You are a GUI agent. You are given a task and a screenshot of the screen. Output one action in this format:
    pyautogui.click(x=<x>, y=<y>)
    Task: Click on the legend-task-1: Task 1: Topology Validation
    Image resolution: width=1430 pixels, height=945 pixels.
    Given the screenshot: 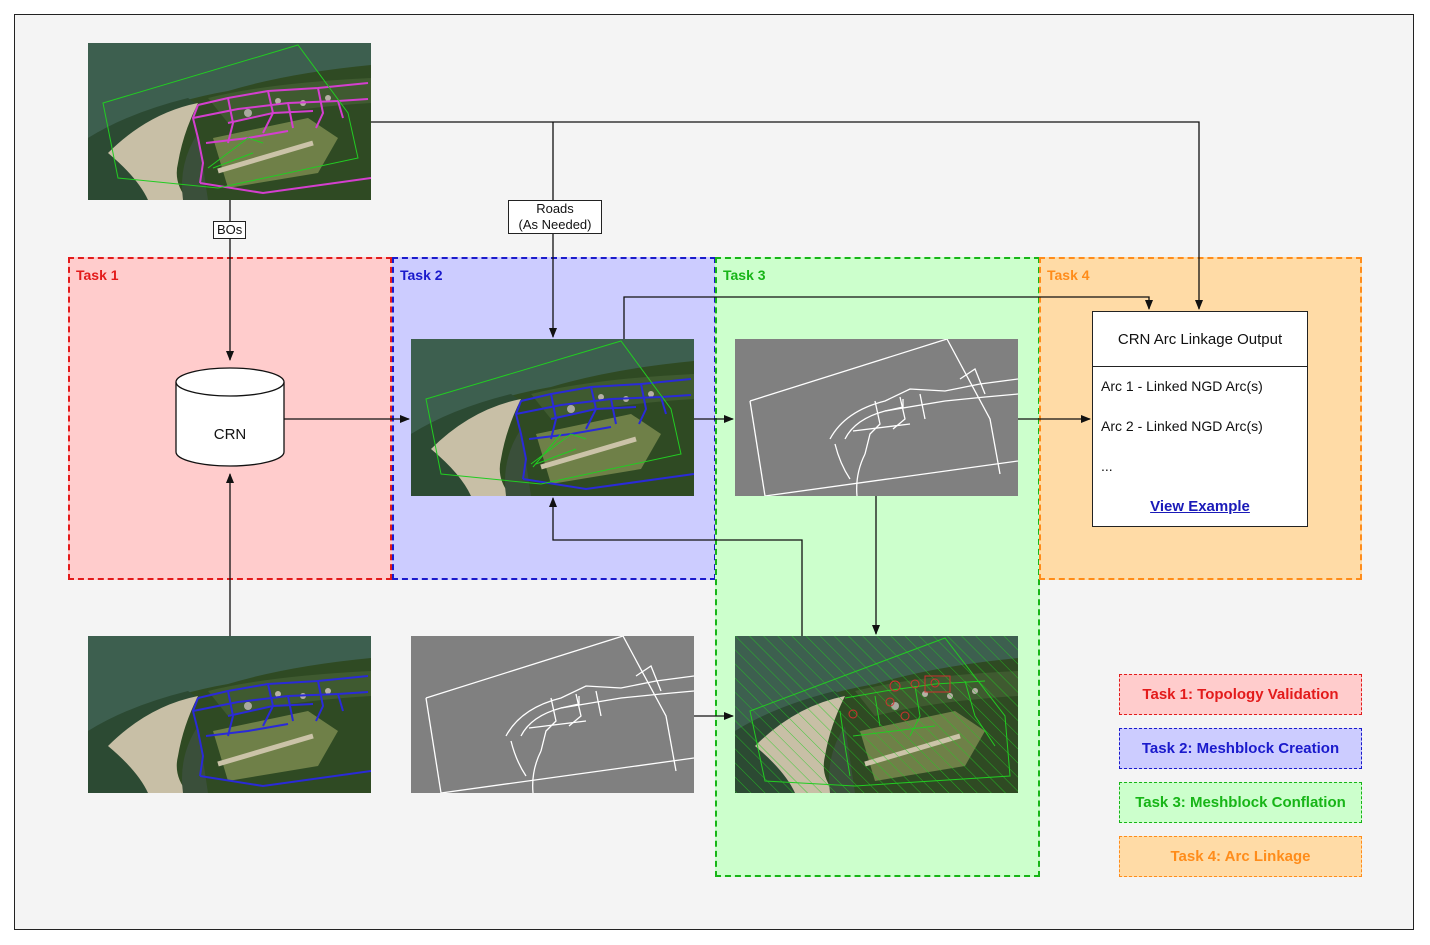 What is the action you would take?
    pyautogui.click(x=1240, y=694)
    